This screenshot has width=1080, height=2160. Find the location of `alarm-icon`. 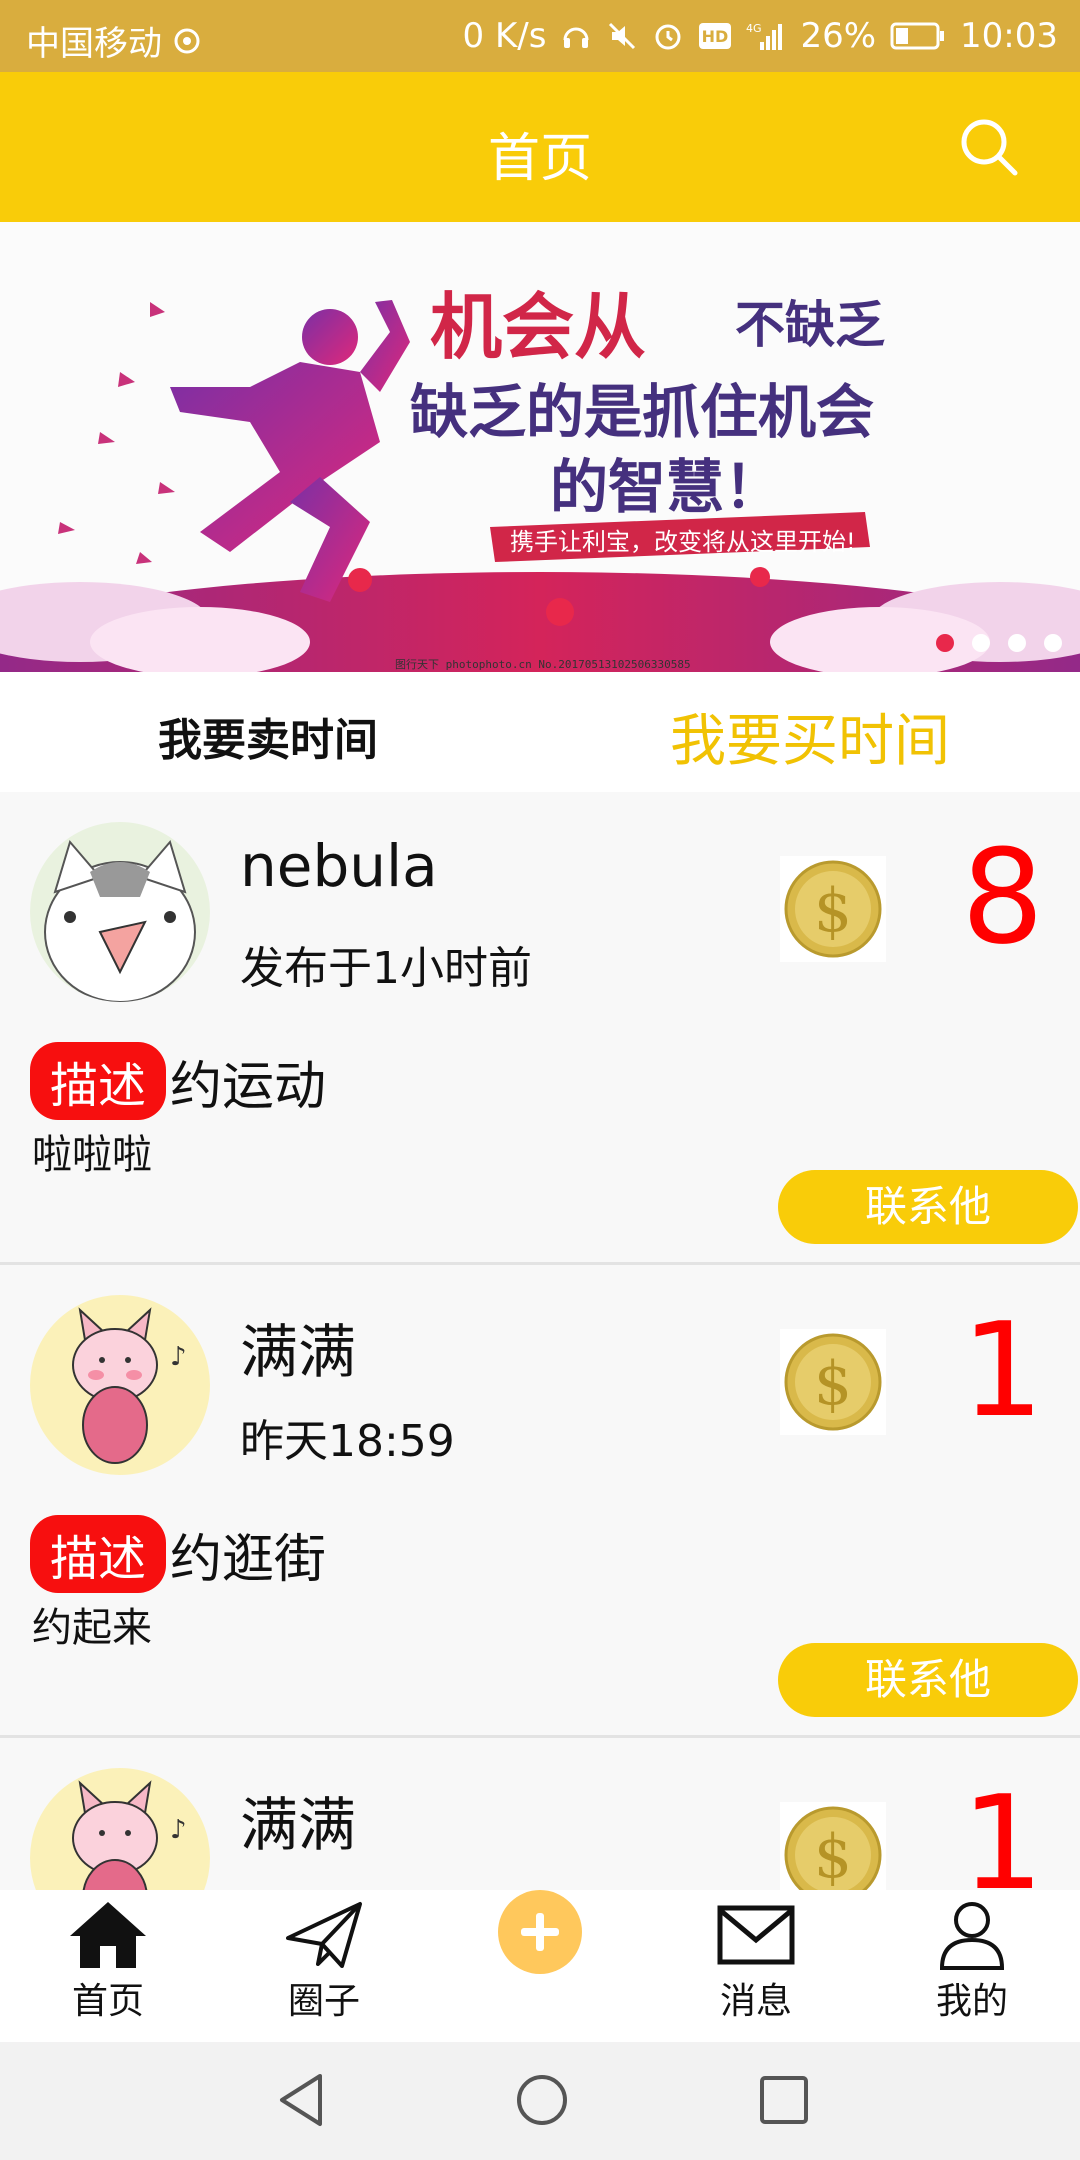

alarm-icon is located at coordinates (668, 36).